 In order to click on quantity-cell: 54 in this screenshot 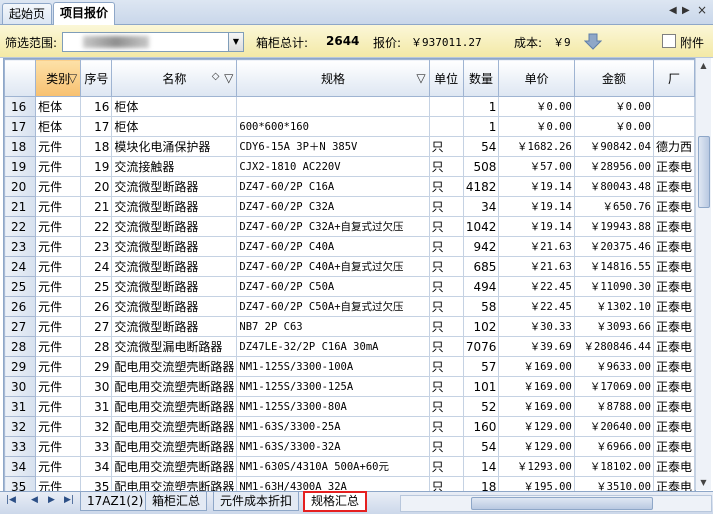, I will do `click(481, 146)`.